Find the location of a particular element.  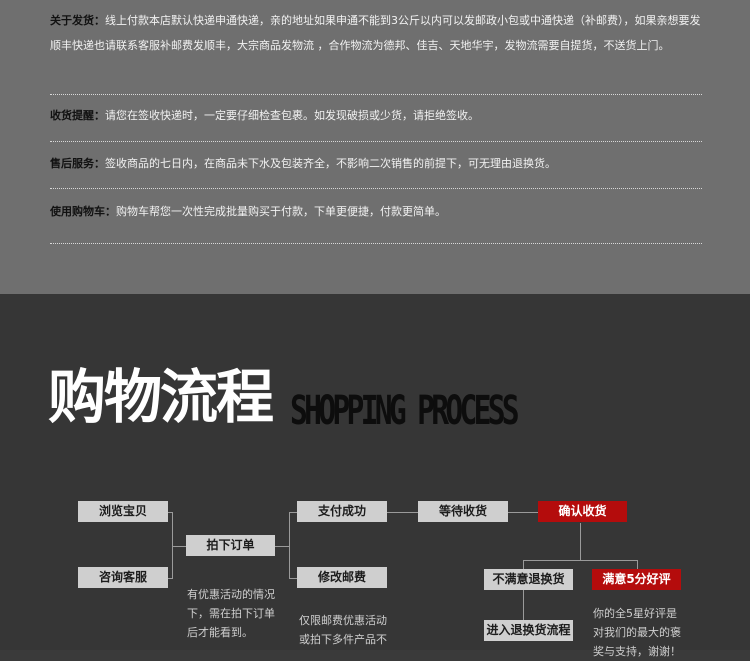

praise-note: 你的全5星好评是对我们的最大的褒奖与支持，谢谢！ is located at coordinates (637, 632).